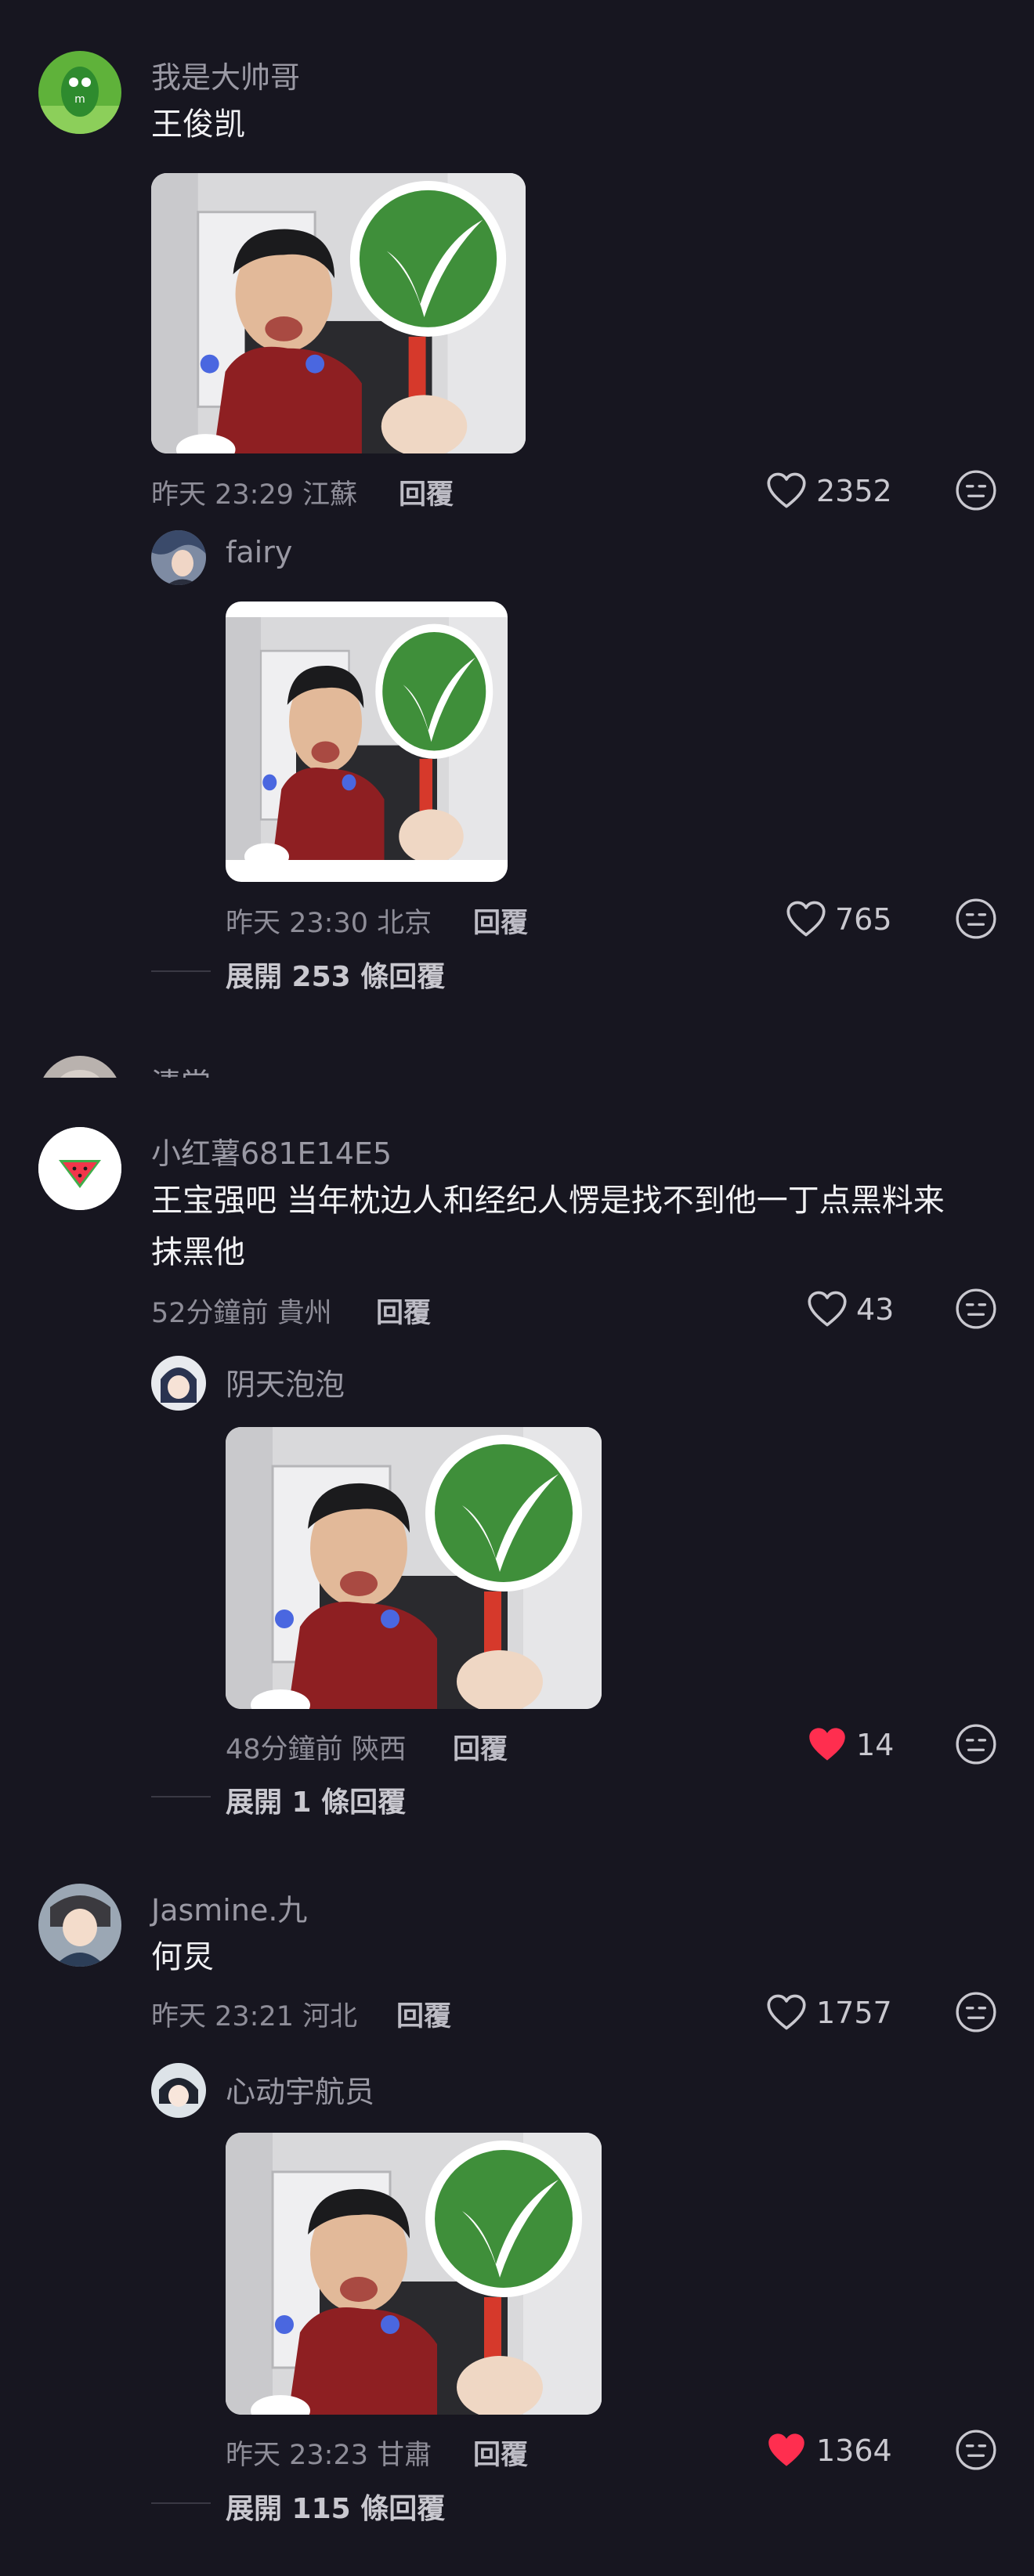 This screenshot has width=1034, height=2576. What do you see at coordinates (254, 495) in the screenshot?
I see `comment-meta: 昨天 23:29 江蘇` at bounding box center [254, 495].